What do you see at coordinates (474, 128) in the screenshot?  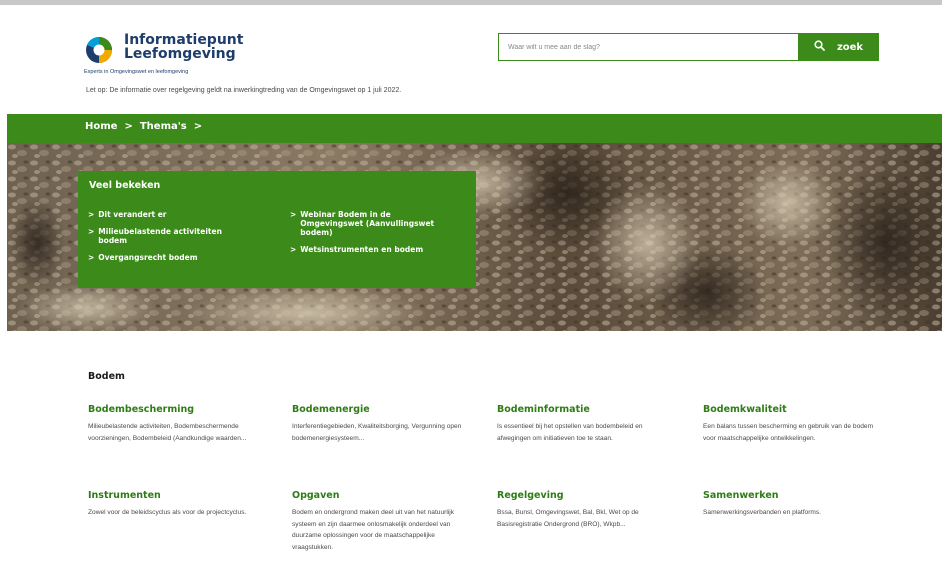 I see `breadcrumb-bar: Home > Thema's >` at bounding box center [474, 128].